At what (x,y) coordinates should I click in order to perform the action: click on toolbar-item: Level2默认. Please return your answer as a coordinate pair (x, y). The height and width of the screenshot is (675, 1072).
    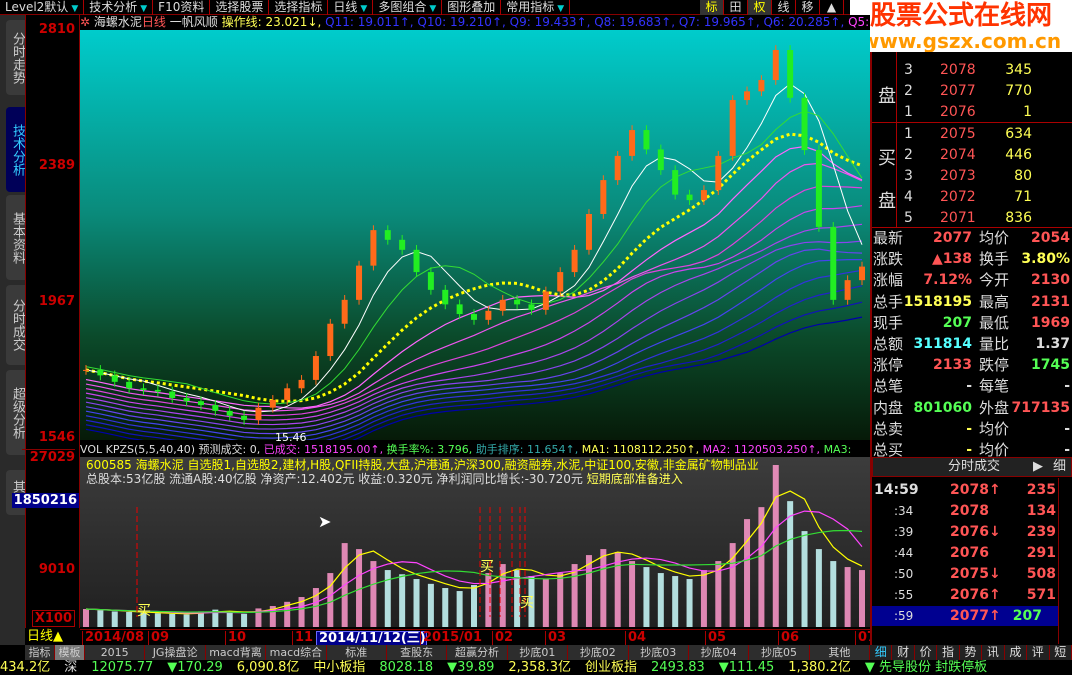
    Looking at the image, I should click on (42, 7).